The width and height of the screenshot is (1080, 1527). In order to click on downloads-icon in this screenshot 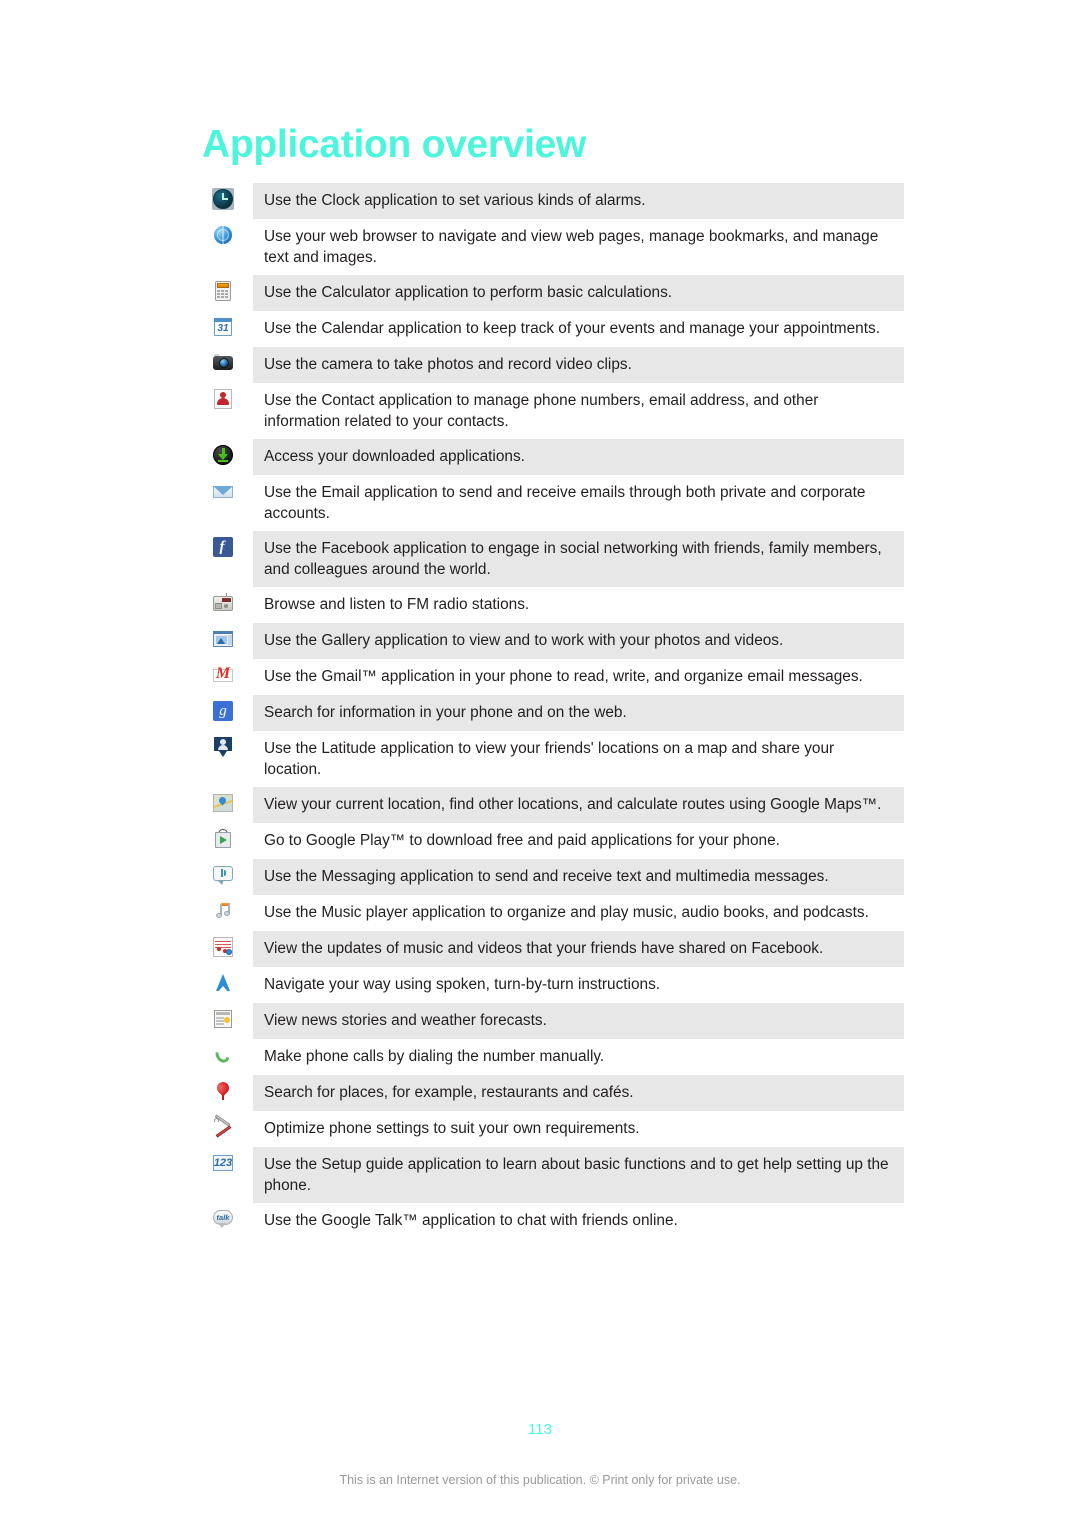, I will do `click(228, 452)`.